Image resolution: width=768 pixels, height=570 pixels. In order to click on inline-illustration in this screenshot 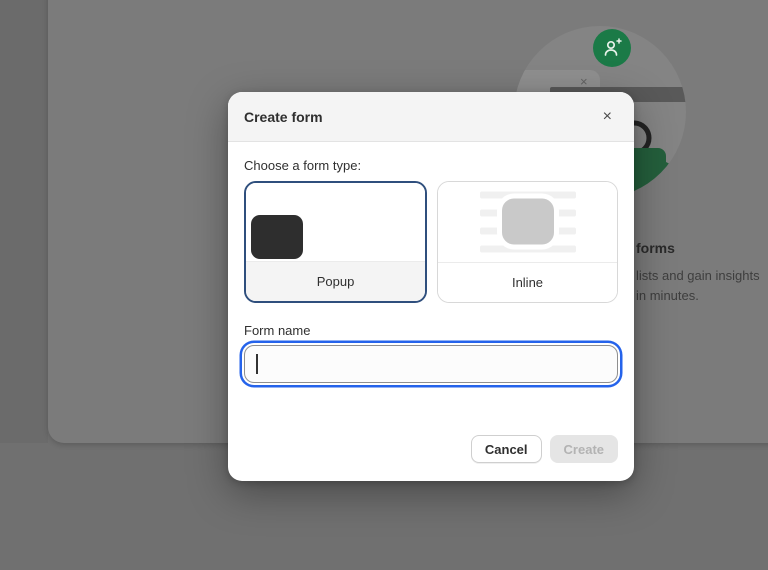, I will do `click(527, 222)`.